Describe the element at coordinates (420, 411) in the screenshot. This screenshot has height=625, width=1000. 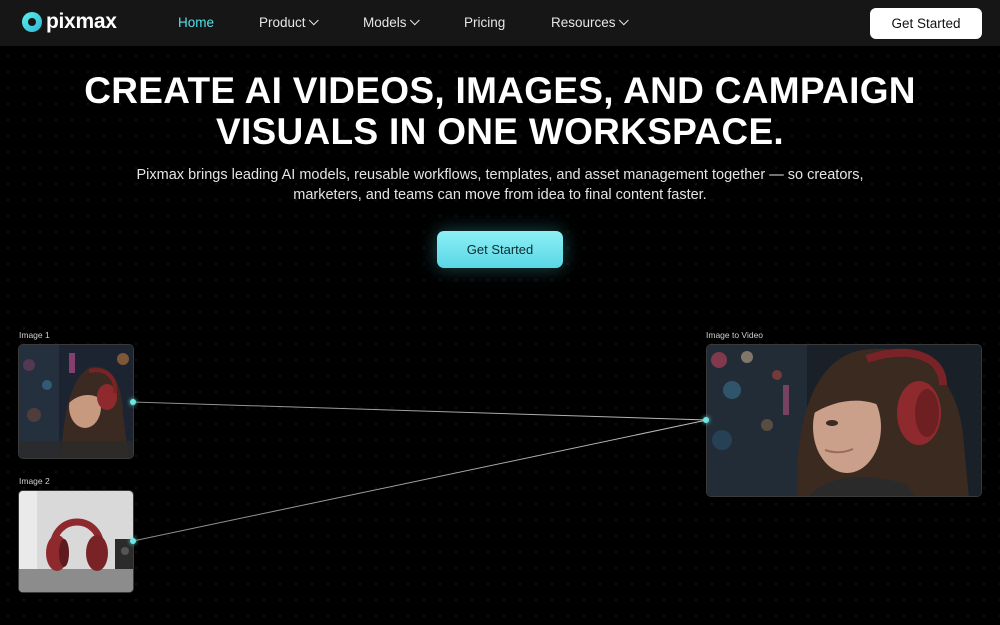
I see `connection-image1-to-output` at that location.